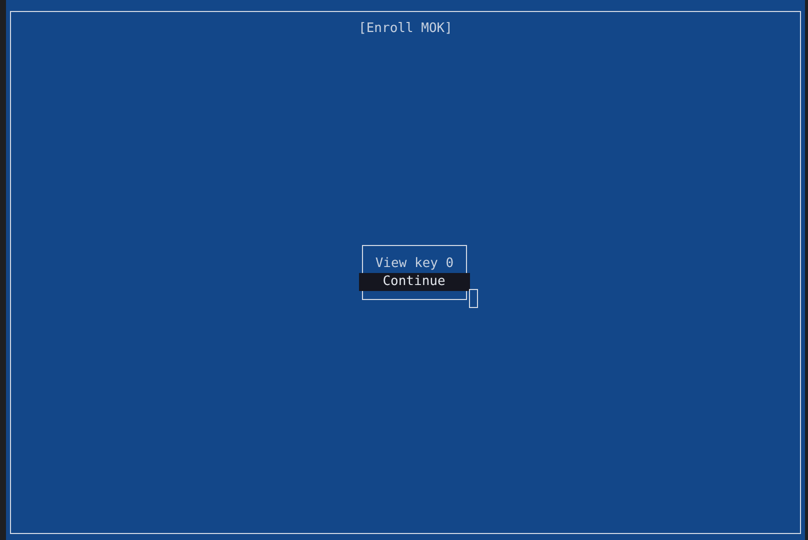 The width and height of the screenshot is (808, 540). What do you see at coordinates (473, 298) in the screenshot?
I see `text-cursor` at bounding box center [473, 298].